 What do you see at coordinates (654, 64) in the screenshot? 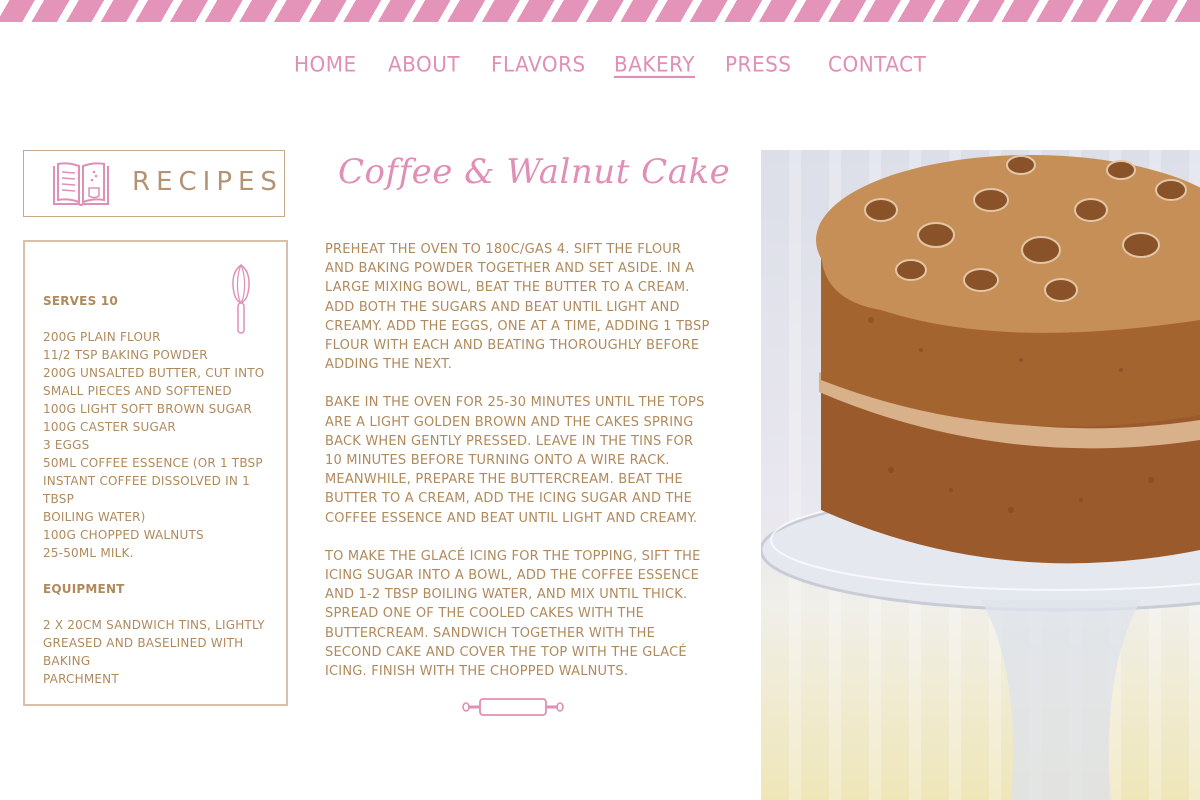
I see `nav-bakery: BAKERY` at bounding box center [654, 64].